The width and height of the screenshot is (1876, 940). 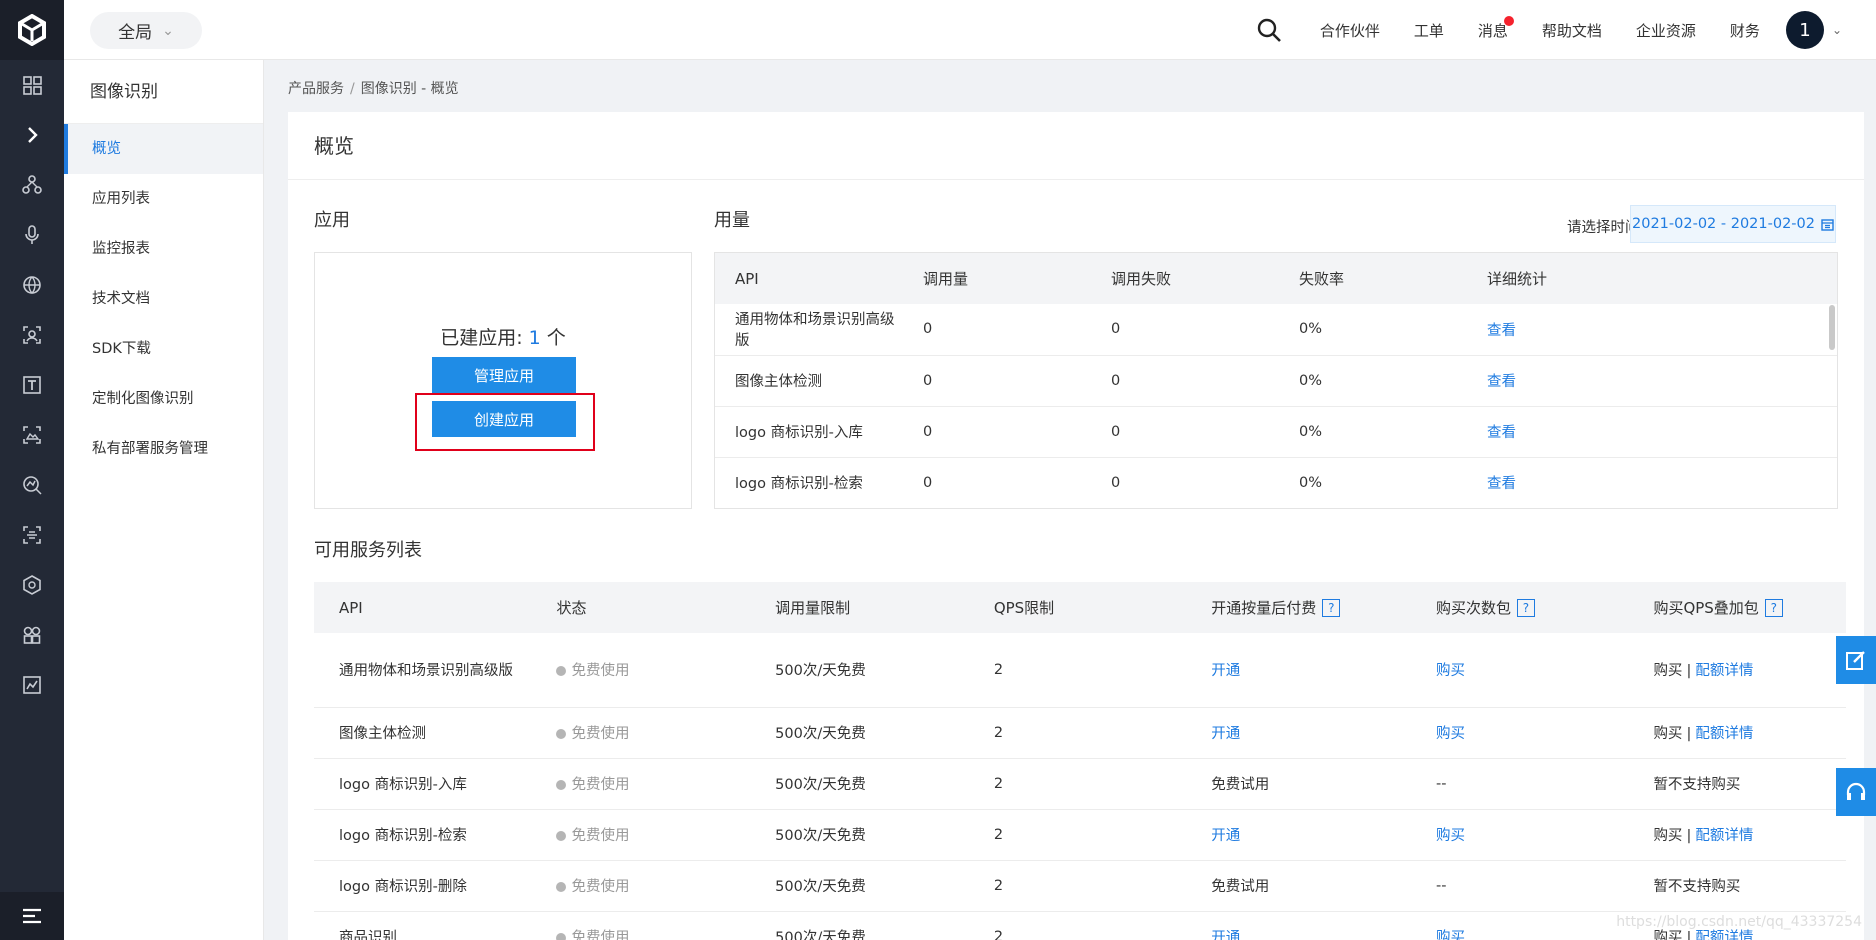 I want to click on nav-messages: 消息, so click(x=1496, y=28).